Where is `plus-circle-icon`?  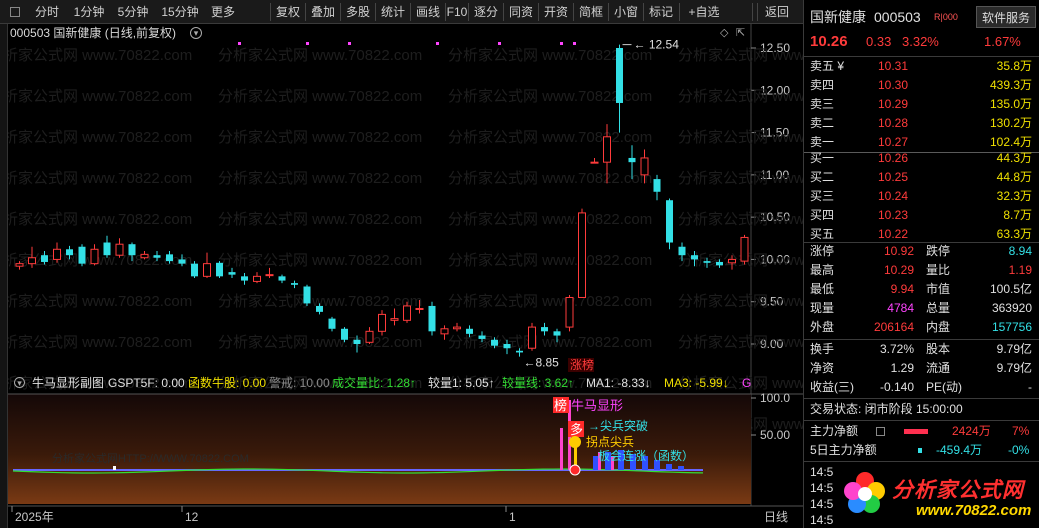
plus-circle-icon is located at coordinates (575, 470).